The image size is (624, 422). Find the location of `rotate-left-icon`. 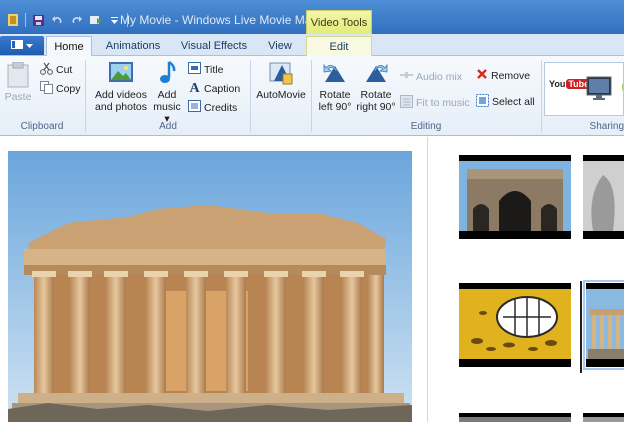

rotate-left-icon is located at coordinates (335, 76).